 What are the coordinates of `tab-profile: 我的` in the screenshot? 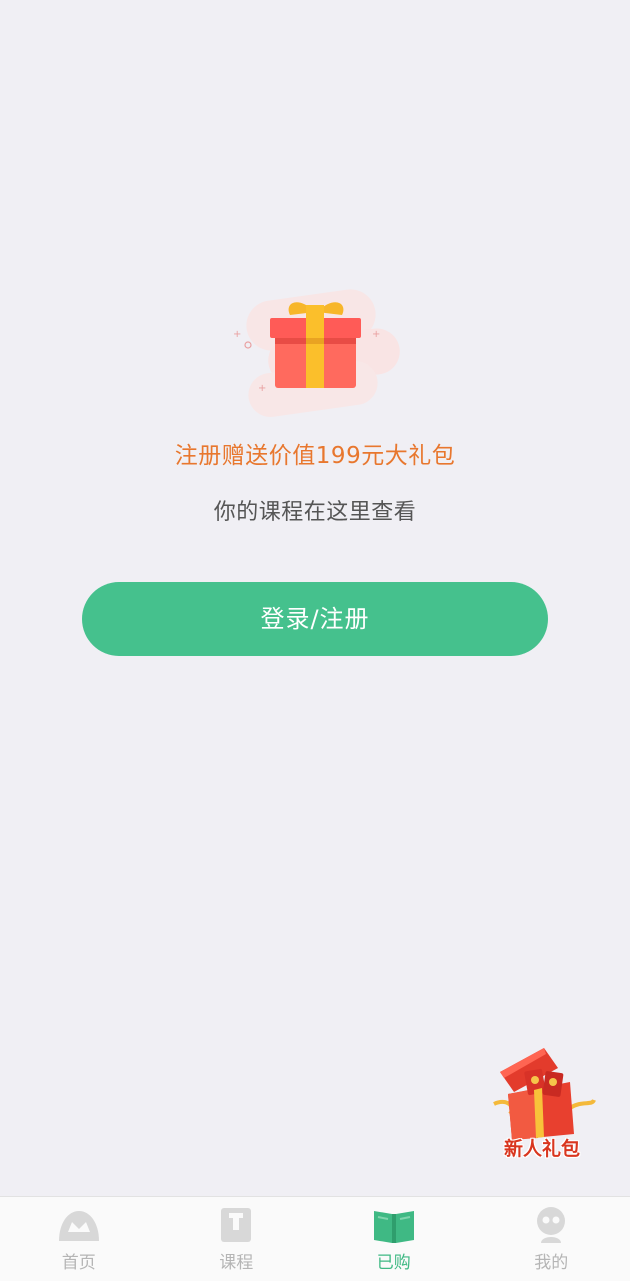 It's located at (551, 1239).